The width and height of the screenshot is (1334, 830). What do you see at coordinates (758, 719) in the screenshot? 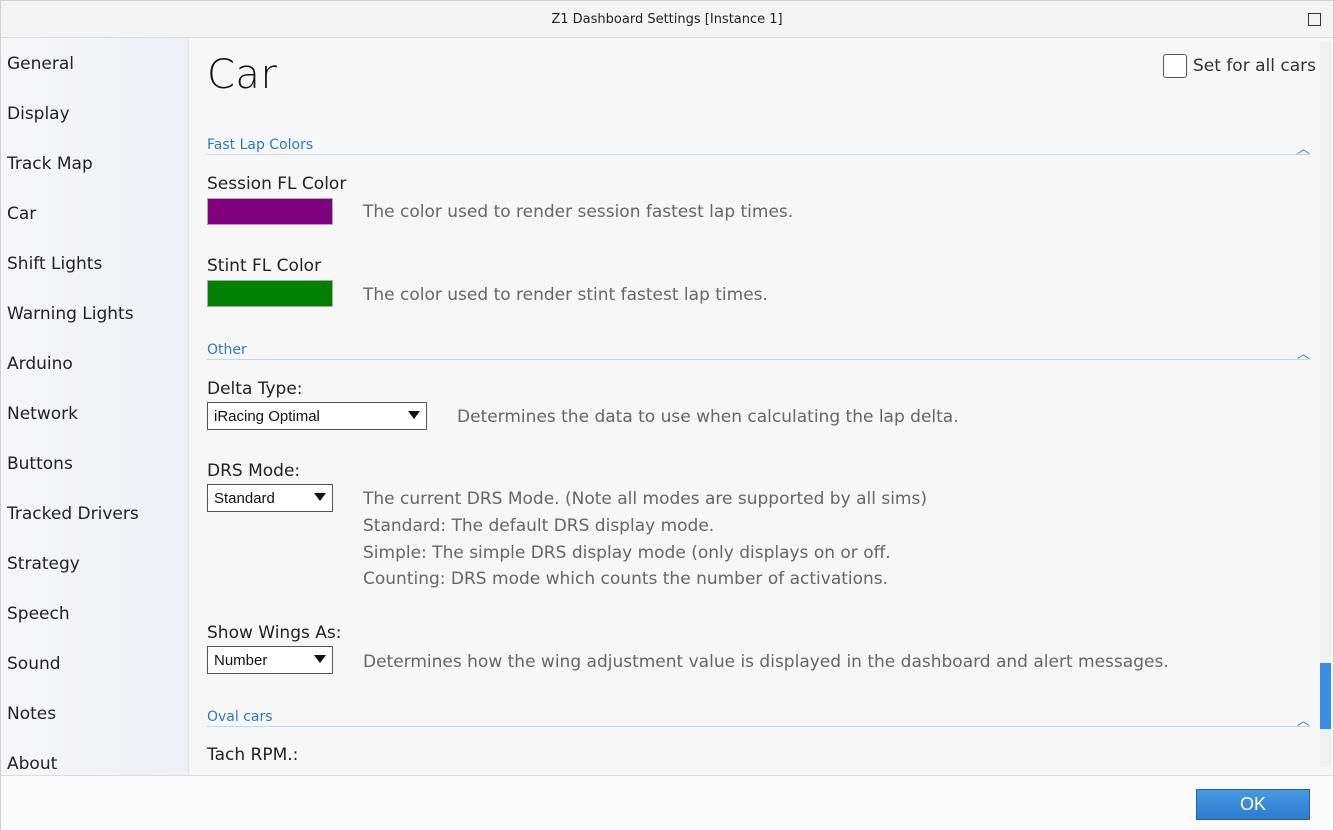
I see `section-header-oval-cars: Oval cars ︿` at bounding box center [758, 719].